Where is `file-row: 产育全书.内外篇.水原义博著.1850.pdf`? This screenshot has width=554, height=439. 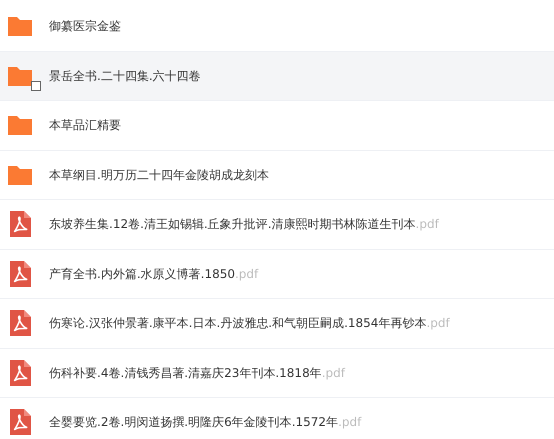
file-row: 产育全书.内外篇.水原义博著.1850.pdf is located at coordinates (277, 274).